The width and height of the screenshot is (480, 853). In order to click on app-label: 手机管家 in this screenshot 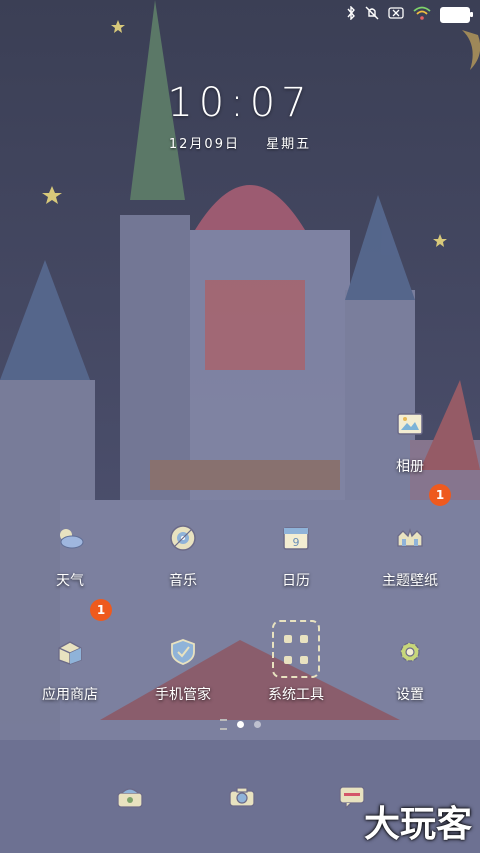, I will do `click(183, 695)`.